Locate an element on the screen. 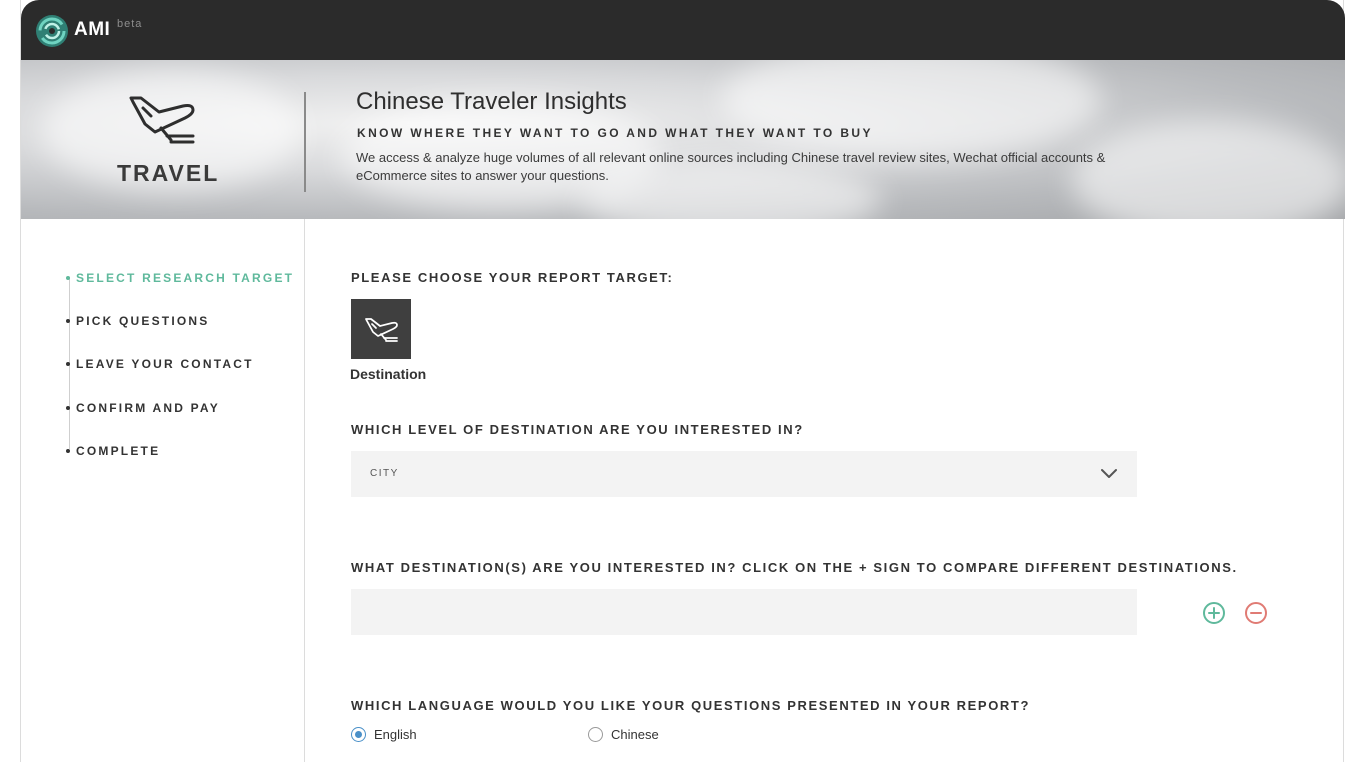 The image size is (1365, 762). step-pick-questions: PICK QUESTIONS is located at coordinates (137, 321).